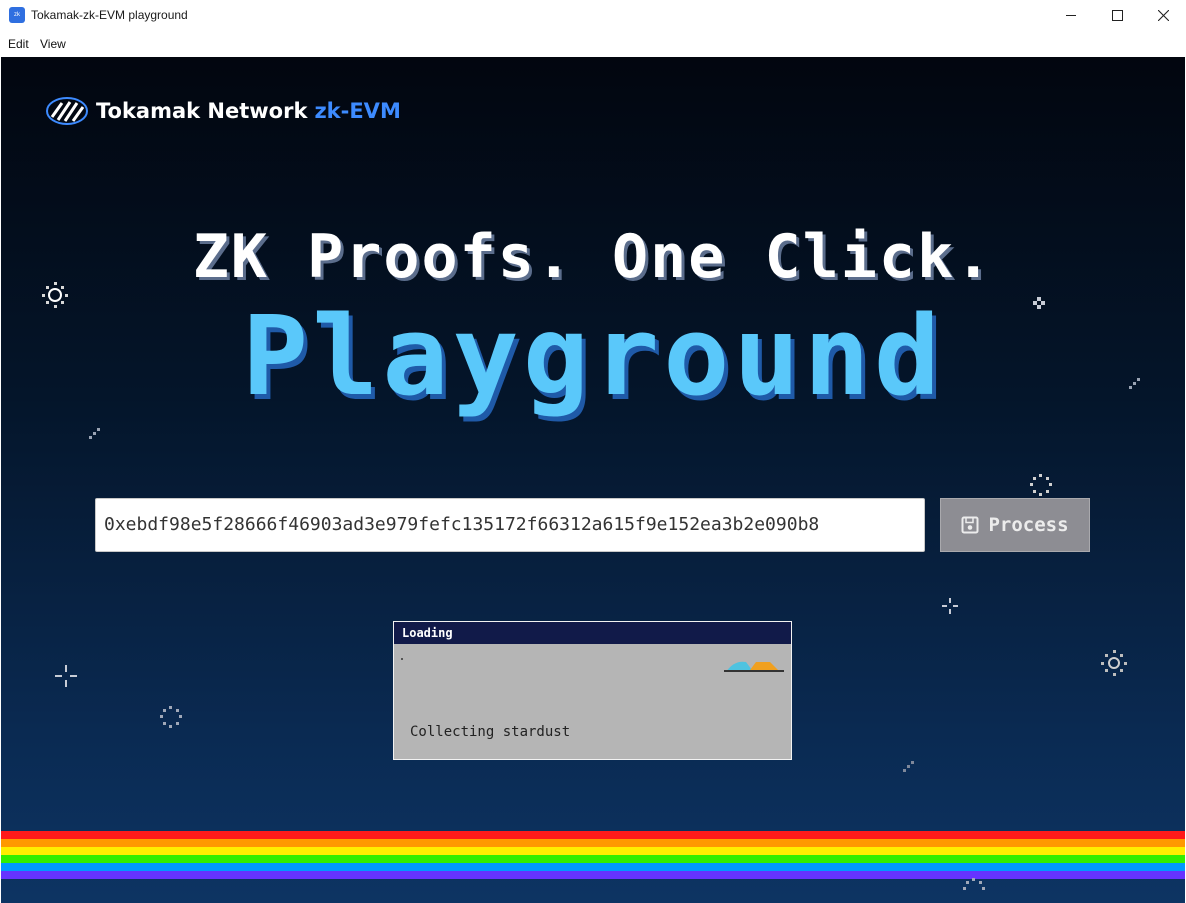 Image resolution: width=1186 pixels, height=903 pixels. Describe the element at coordinates (1028, 525) in the screenshot. I see `process-label: Process` at that location.